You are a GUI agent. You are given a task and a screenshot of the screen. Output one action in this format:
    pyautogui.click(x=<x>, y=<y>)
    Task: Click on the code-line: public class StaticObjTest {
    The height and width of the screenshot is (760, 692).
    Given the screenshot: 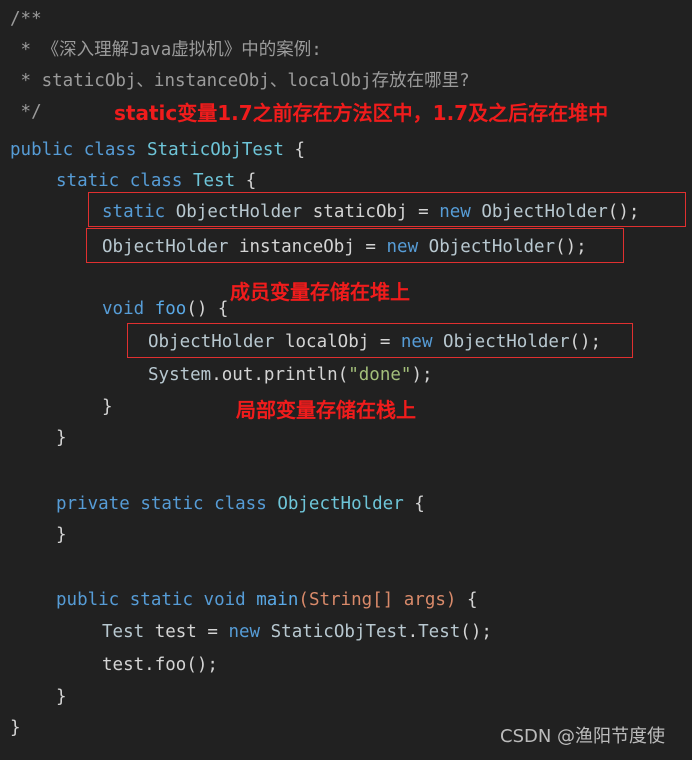 What is the action you would take?
    pyautogui.click(x=157, y=150)
    